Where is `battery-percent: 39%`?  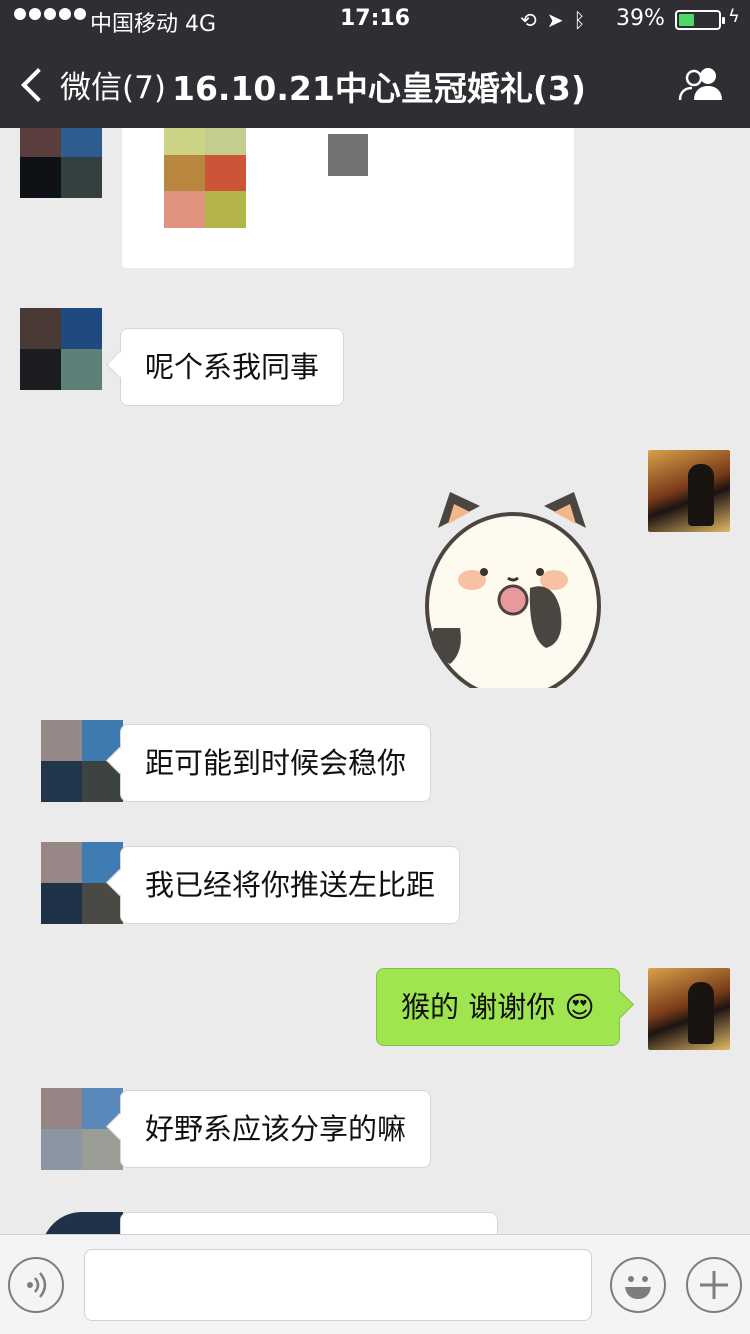 battery-percent: 39% is located at coordinates (640, 18).